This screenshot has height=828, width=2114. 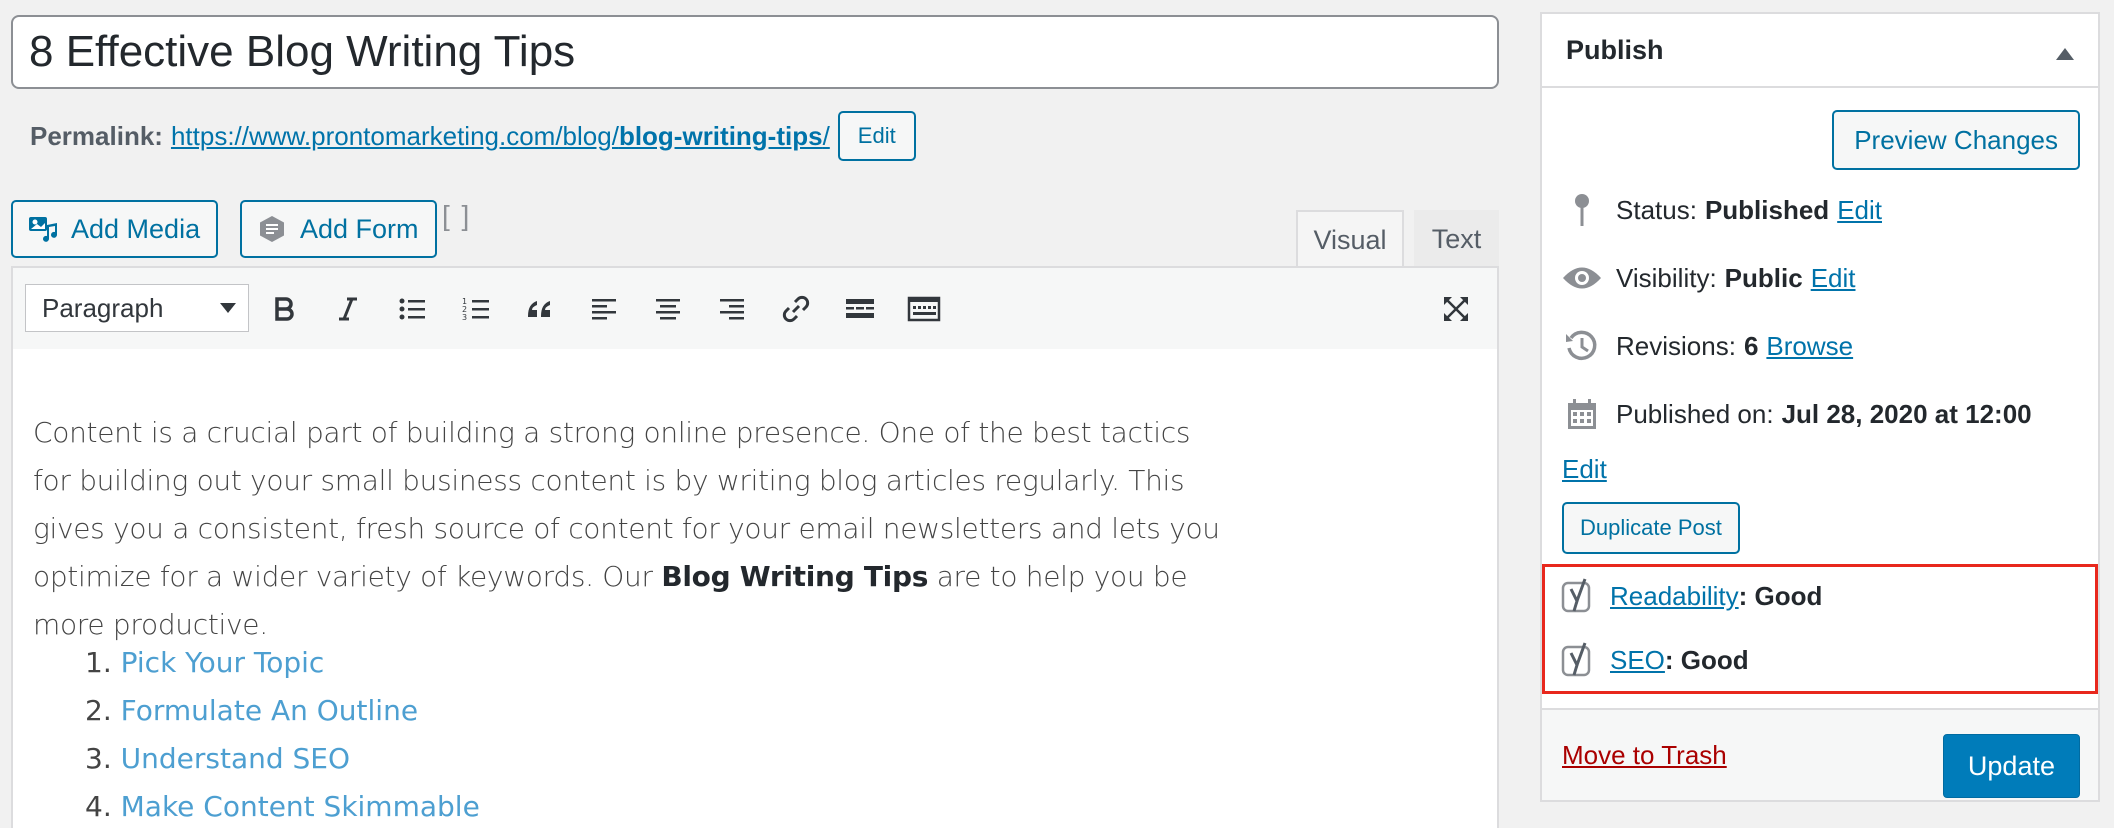 What do you see at coordinates (228, 308) in the screenshot?
I see `chevron-down-icon` at bounding box center [228, 308].